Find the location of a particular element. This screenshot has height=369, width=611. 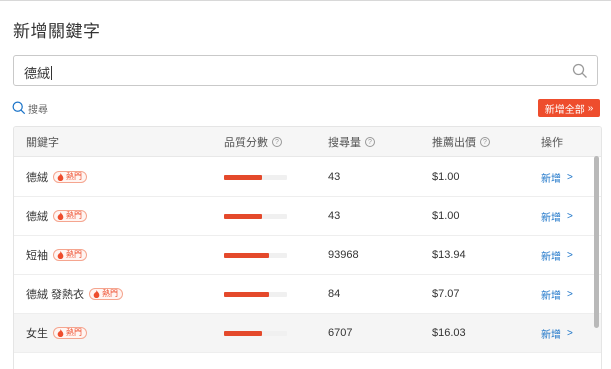

column-header-volume-label: 搜尋量 is located at coordinates (344, 143).